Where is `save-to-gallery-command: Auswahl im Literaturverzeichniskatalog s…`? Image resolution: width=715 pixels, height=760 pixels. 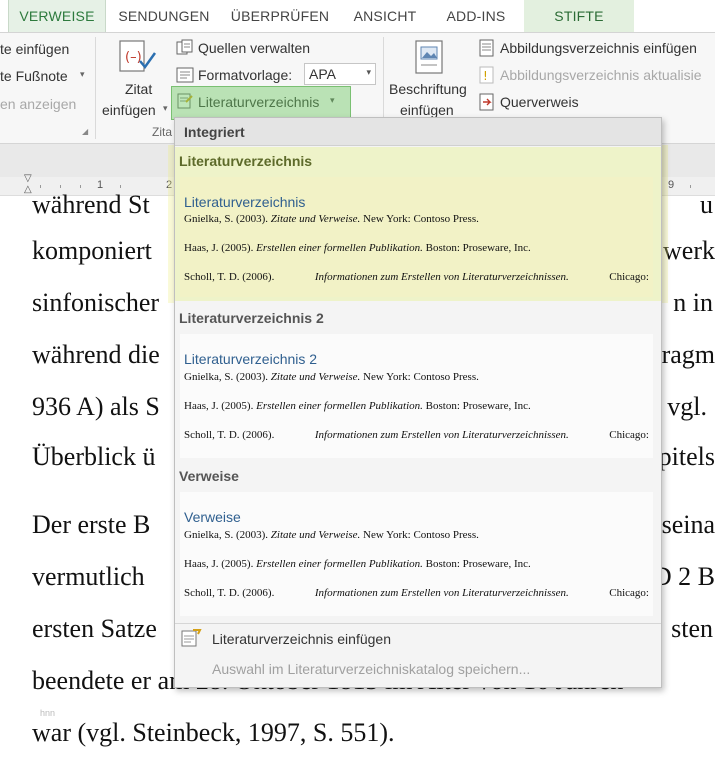 save-to-gallery-command: Auswahl im Literaturverzeichniskatalog s… is located at coordinates (371, 669).